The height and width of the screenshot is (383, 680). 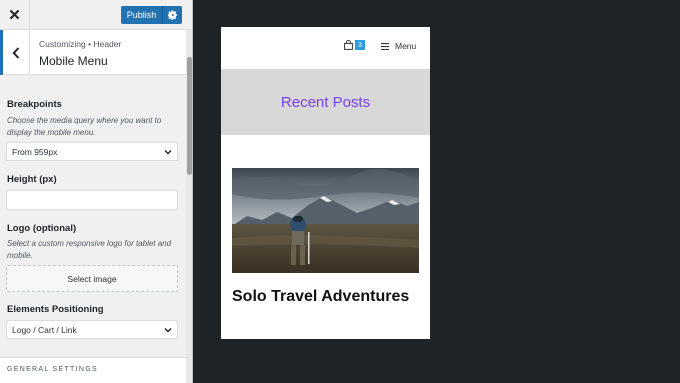 I want to click on banner-title: Recent Posts, so click(x=325, y=102).